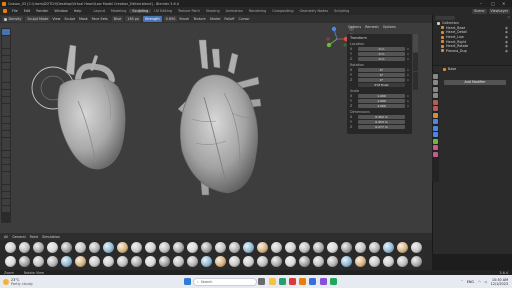 This screenshot has width=512, height=288. I want to click on mask-tool-icon, so click(6, 208).